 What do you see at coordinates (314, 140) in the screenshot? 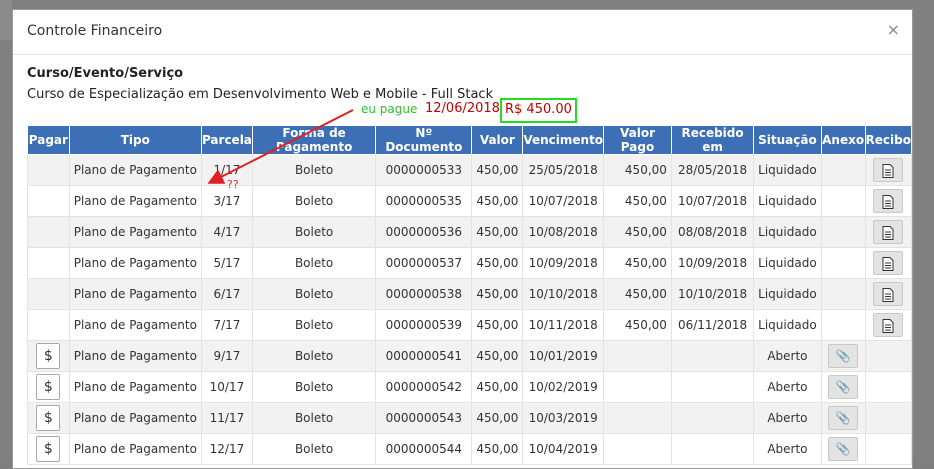
I see `column-header: Forma de Pagamento` at bounding box center [314, 140].